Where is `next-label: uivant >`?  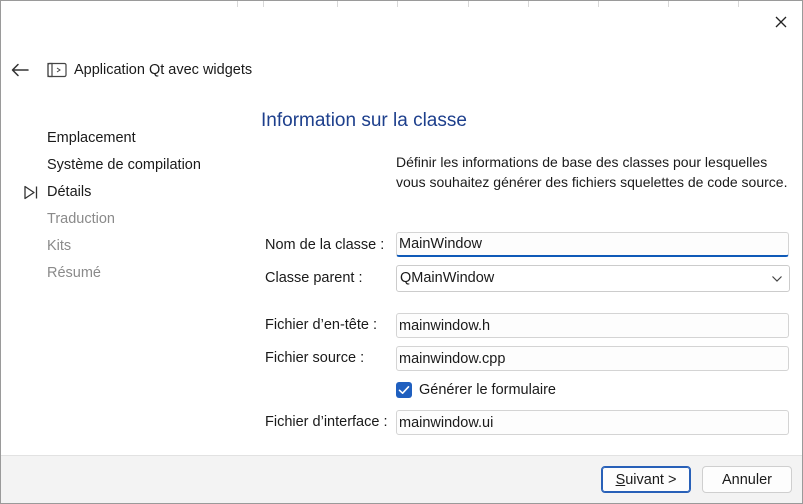
next-label: uivant > is located at coordinates (651, 479).